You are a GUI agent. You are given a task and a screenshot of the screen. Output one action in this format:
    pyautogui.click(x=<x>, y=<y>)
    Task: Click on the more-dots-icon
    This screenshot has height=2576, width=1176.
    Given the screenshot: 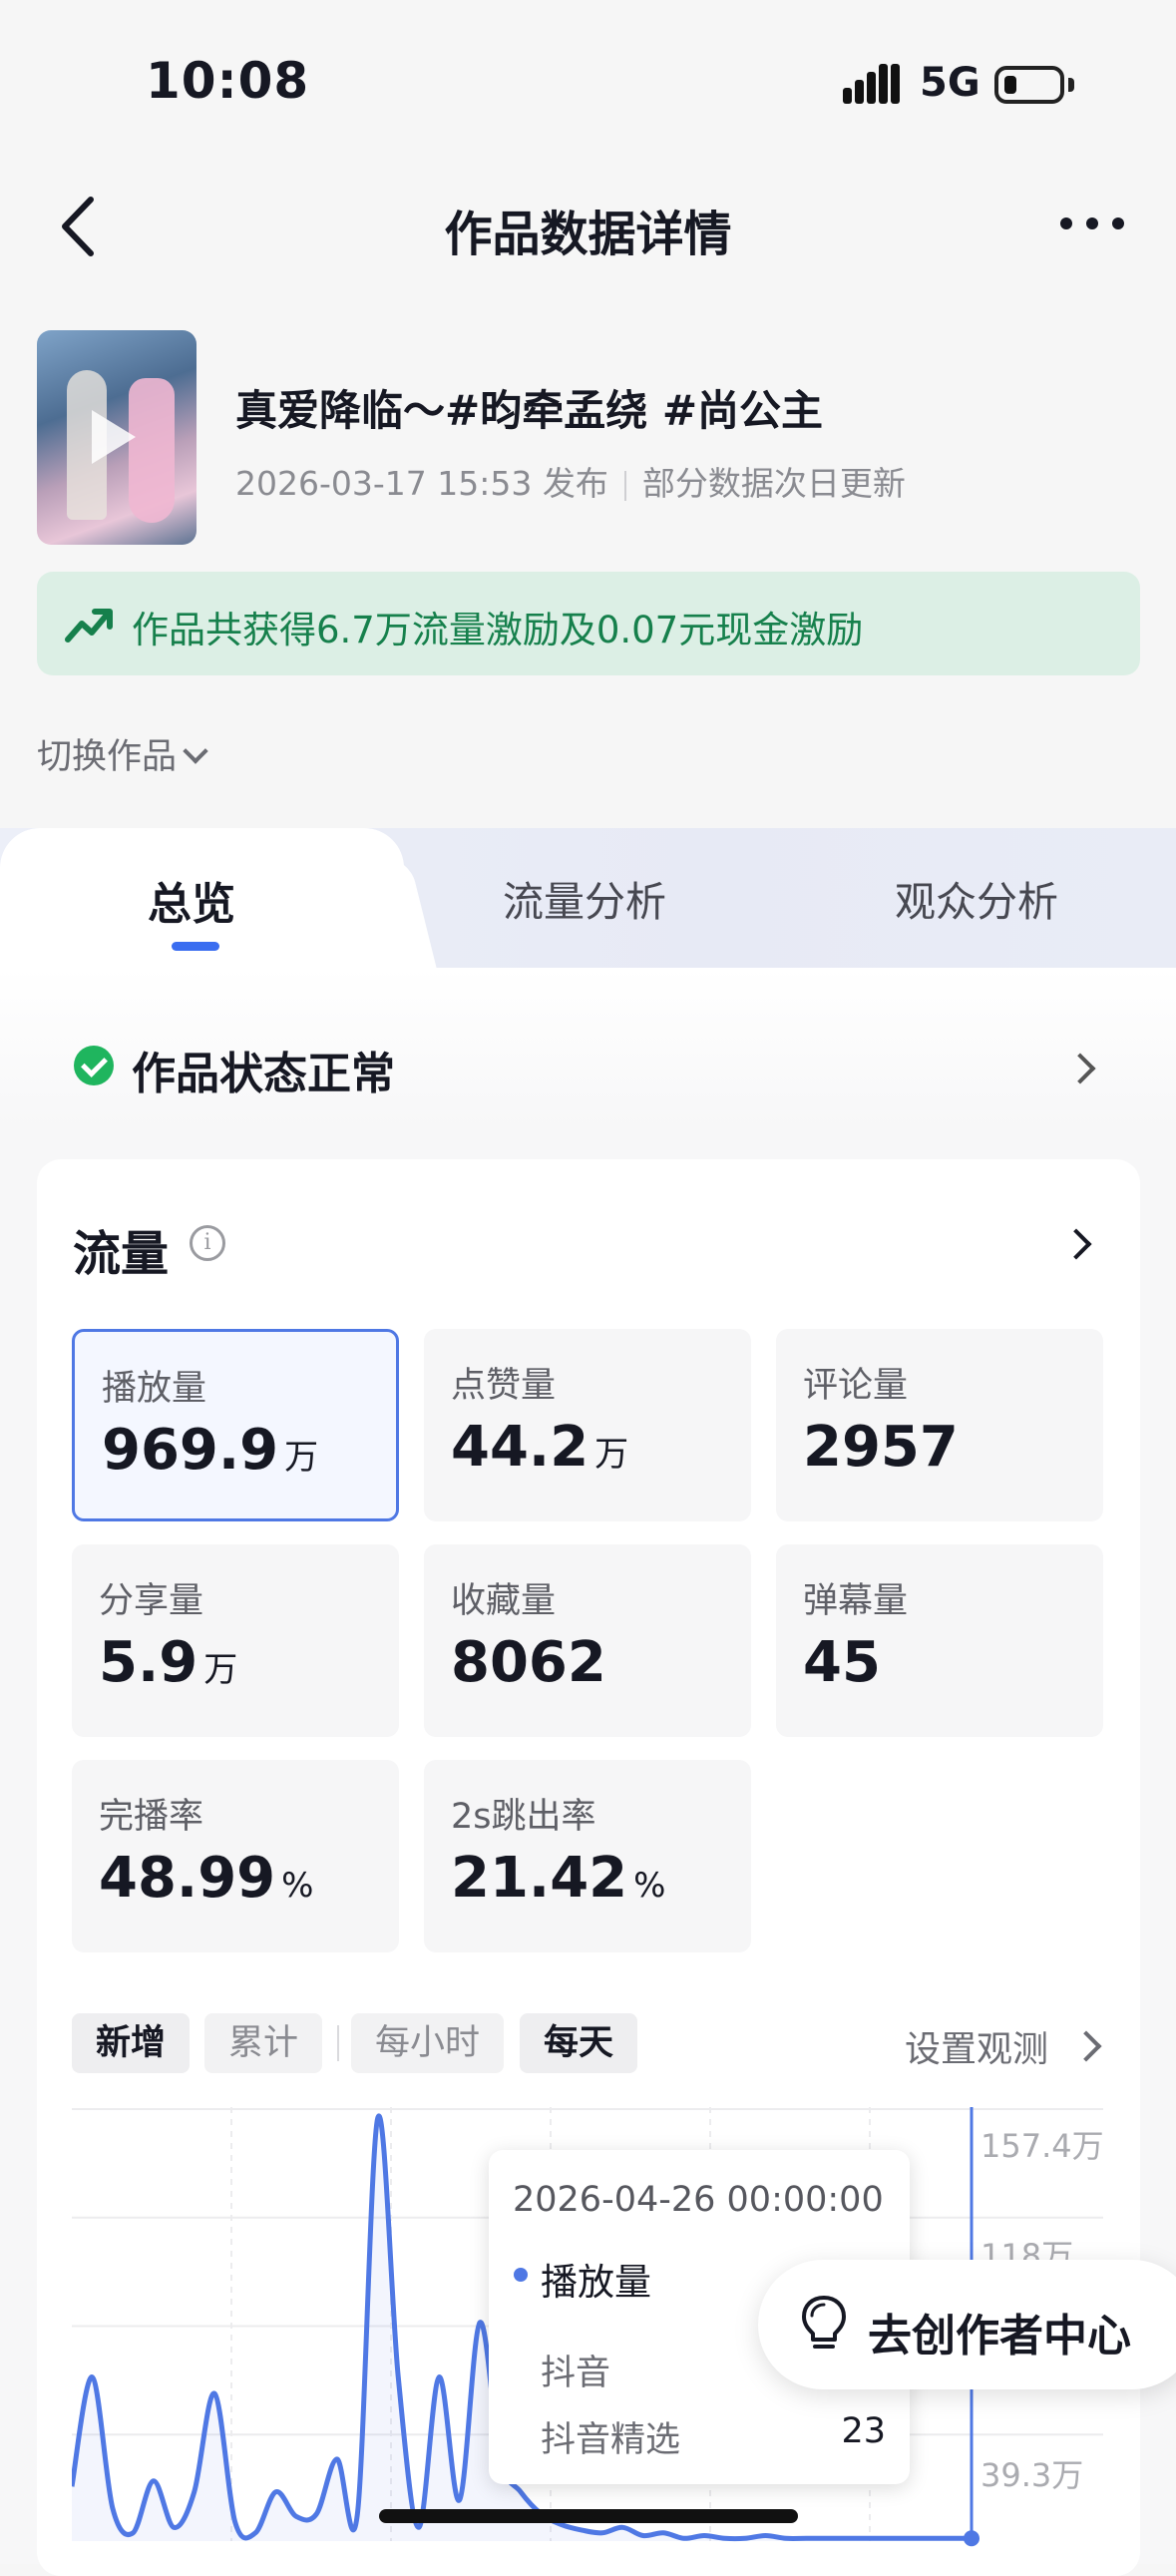 What is the action you would take?
    pyautogui.click(x=1092, y=223)
    